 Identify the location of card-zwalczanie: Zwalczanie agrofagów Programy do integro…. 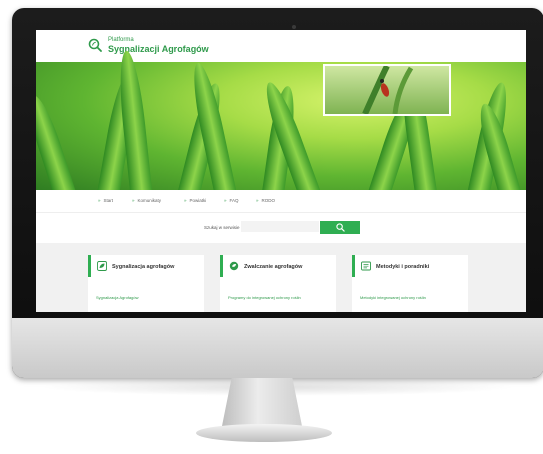
(278, 283).